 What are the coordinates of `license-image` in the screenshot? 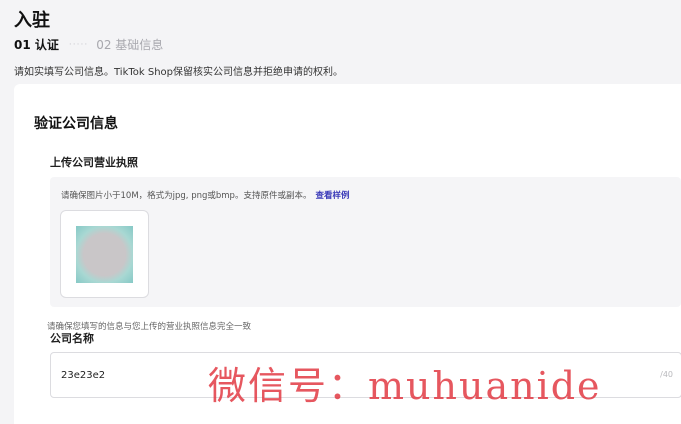 It's located at (104, 254).